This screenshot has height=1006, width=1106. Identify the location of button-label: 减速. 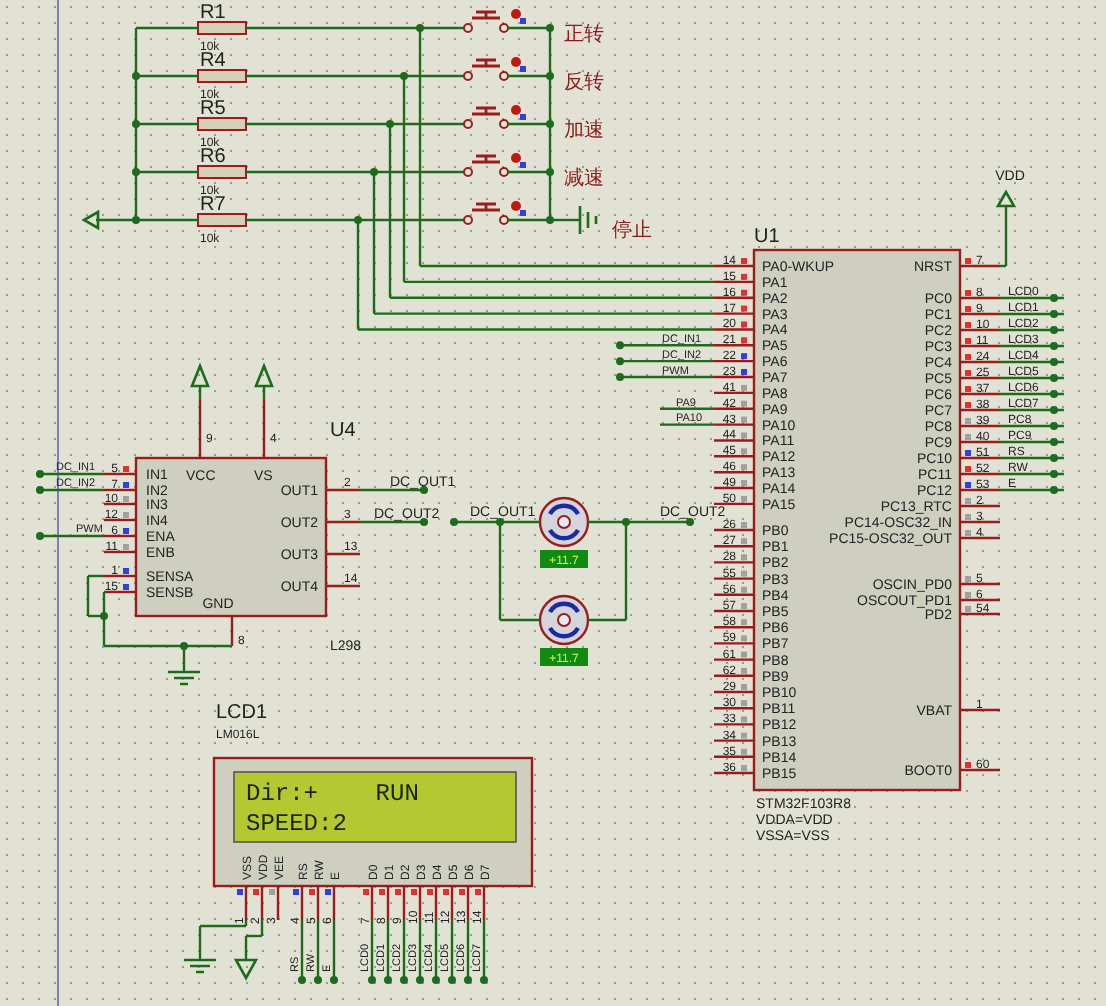
(584, 179).